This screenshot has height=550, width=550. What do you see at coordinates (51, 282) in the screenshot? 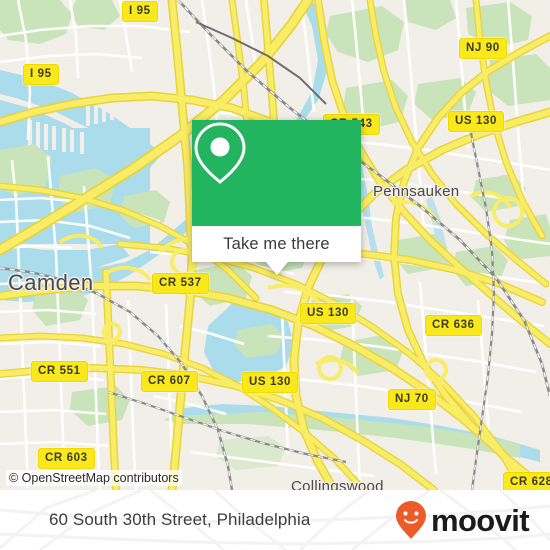
I see `map-place-label: Camden` at bounding box center [51, 282].